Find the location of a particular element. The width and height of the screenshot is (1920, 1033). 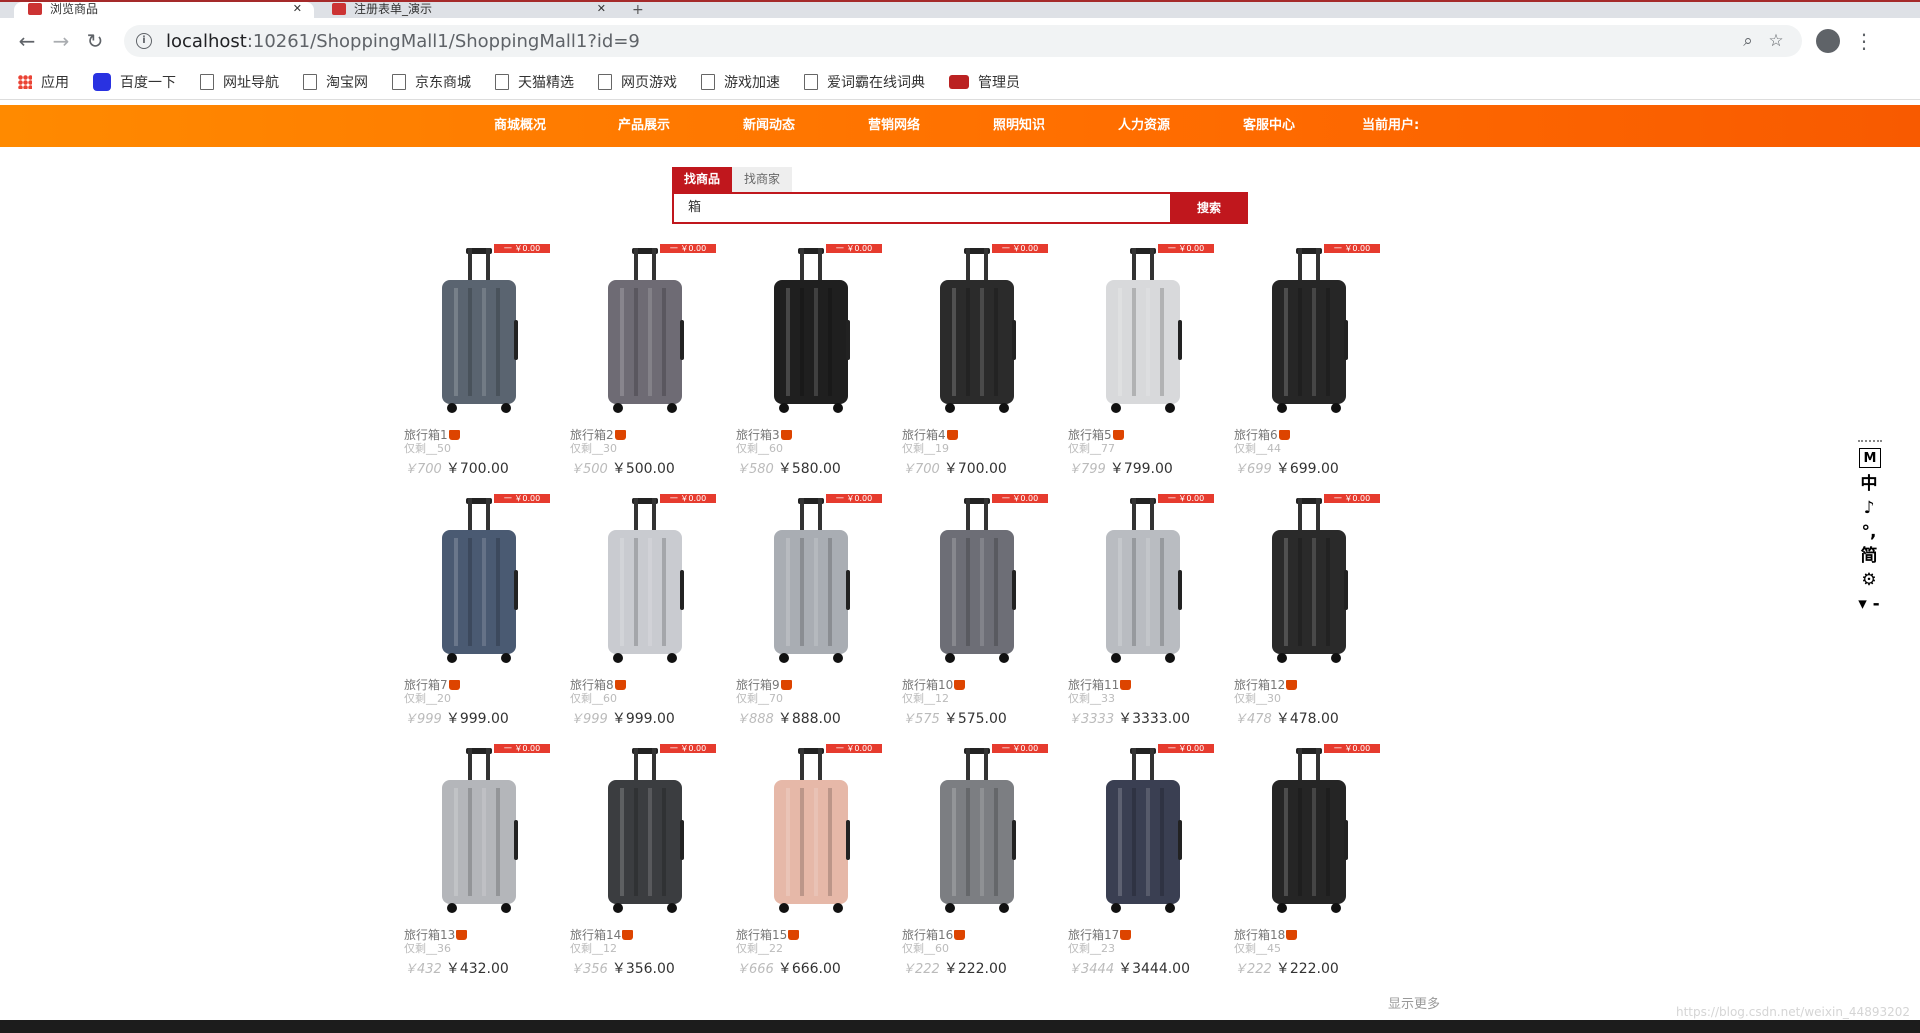

bookmark-admin: 管理员 is located at coordinates (984, 82).